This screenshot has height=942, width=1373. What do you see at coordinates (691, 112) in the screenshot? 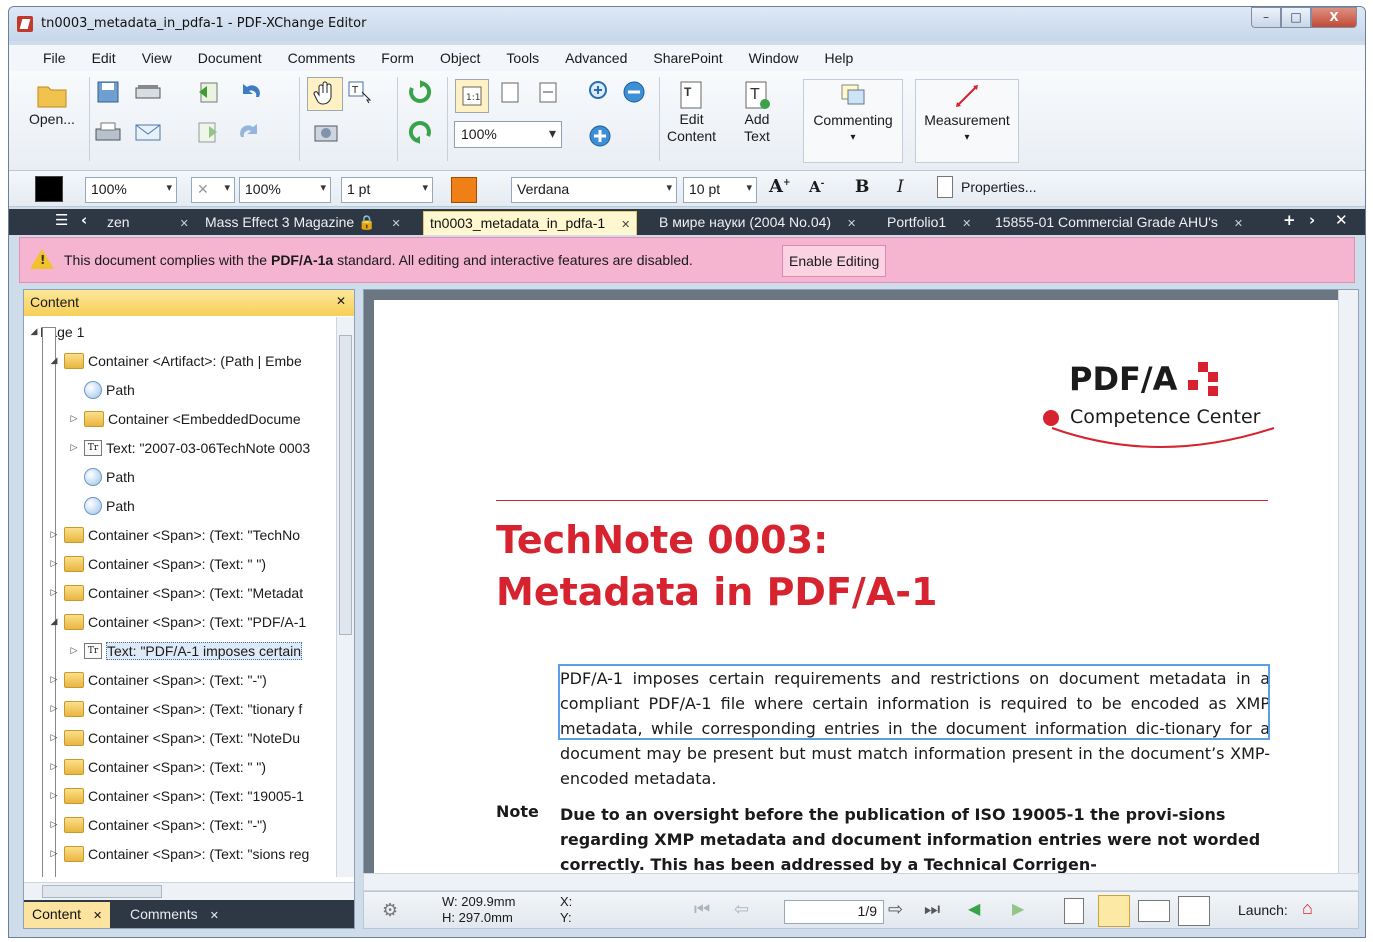
I see `edit-content-button: T Edit Content` at bounding box center [691, 112].